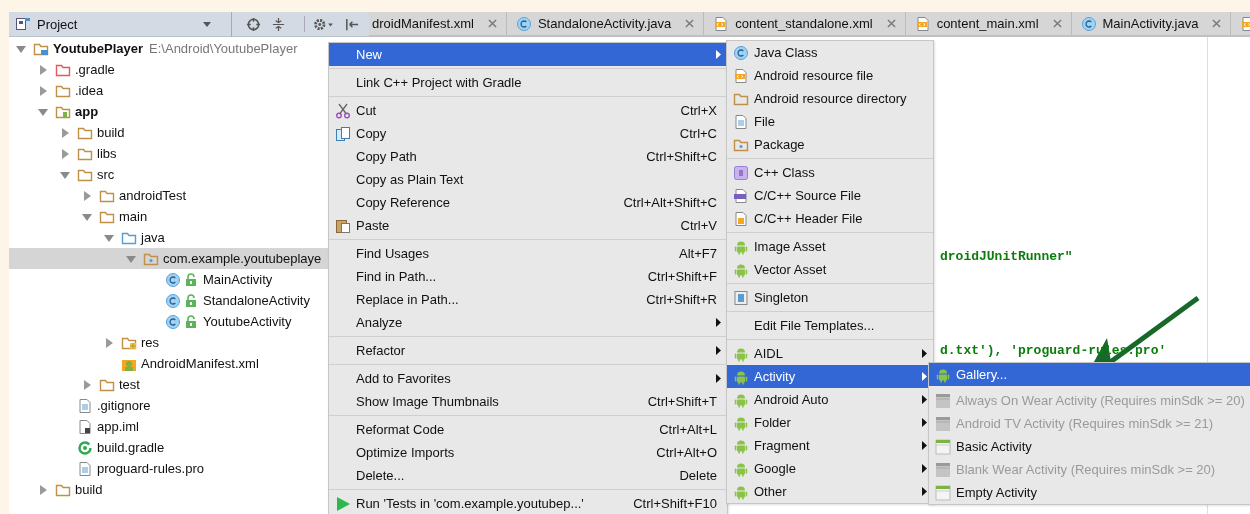 The height and width of the screenshot is (514, 1250). Describe the element at coordinates (528, 401) in the screenshot. I see `menu-item: Show Image Thumbnails Ctrl+Shift+T` at that location.